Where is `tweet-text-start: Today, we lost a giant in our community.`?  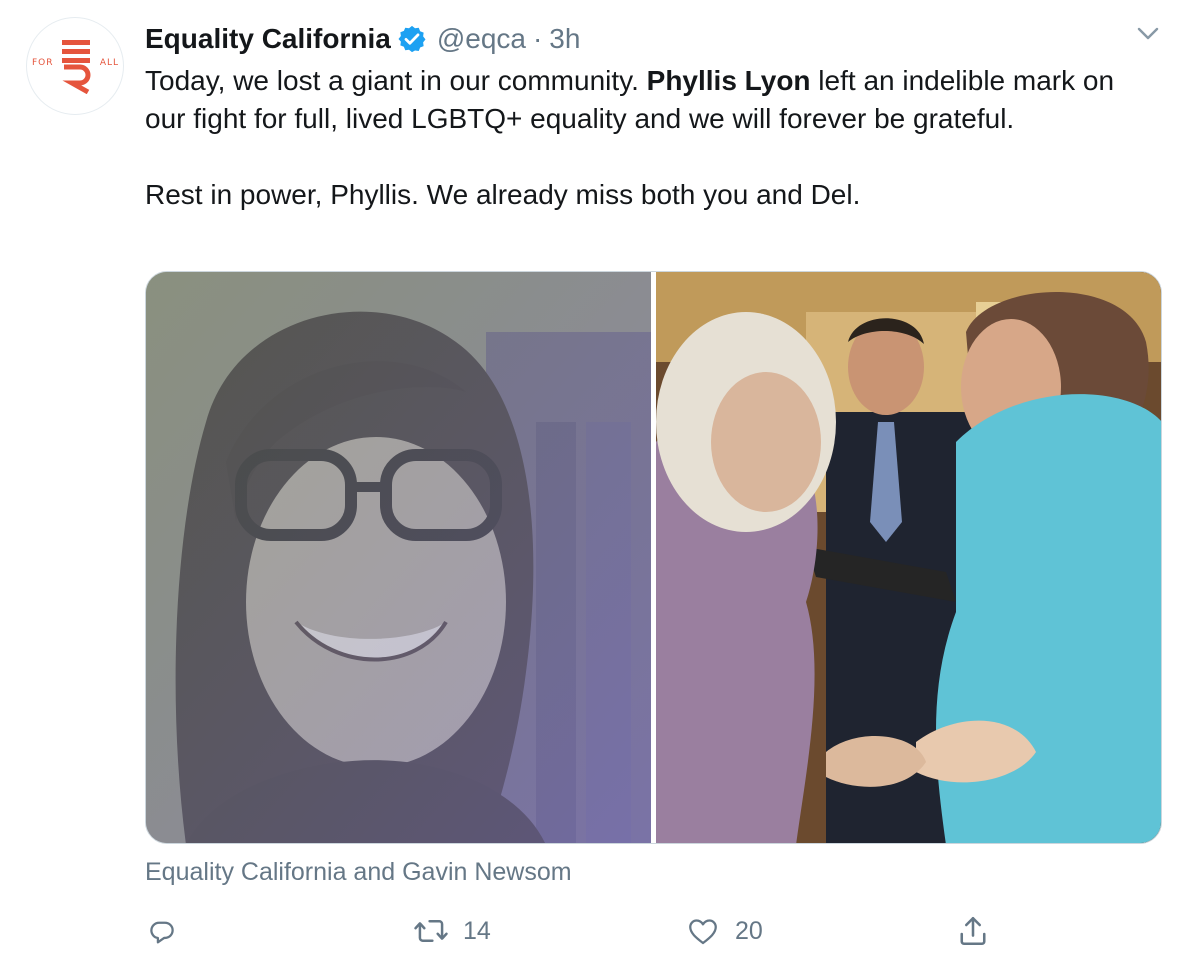
tweet-text-start: Today, we lost a giant in our community. is located at coordinates (396, 80).